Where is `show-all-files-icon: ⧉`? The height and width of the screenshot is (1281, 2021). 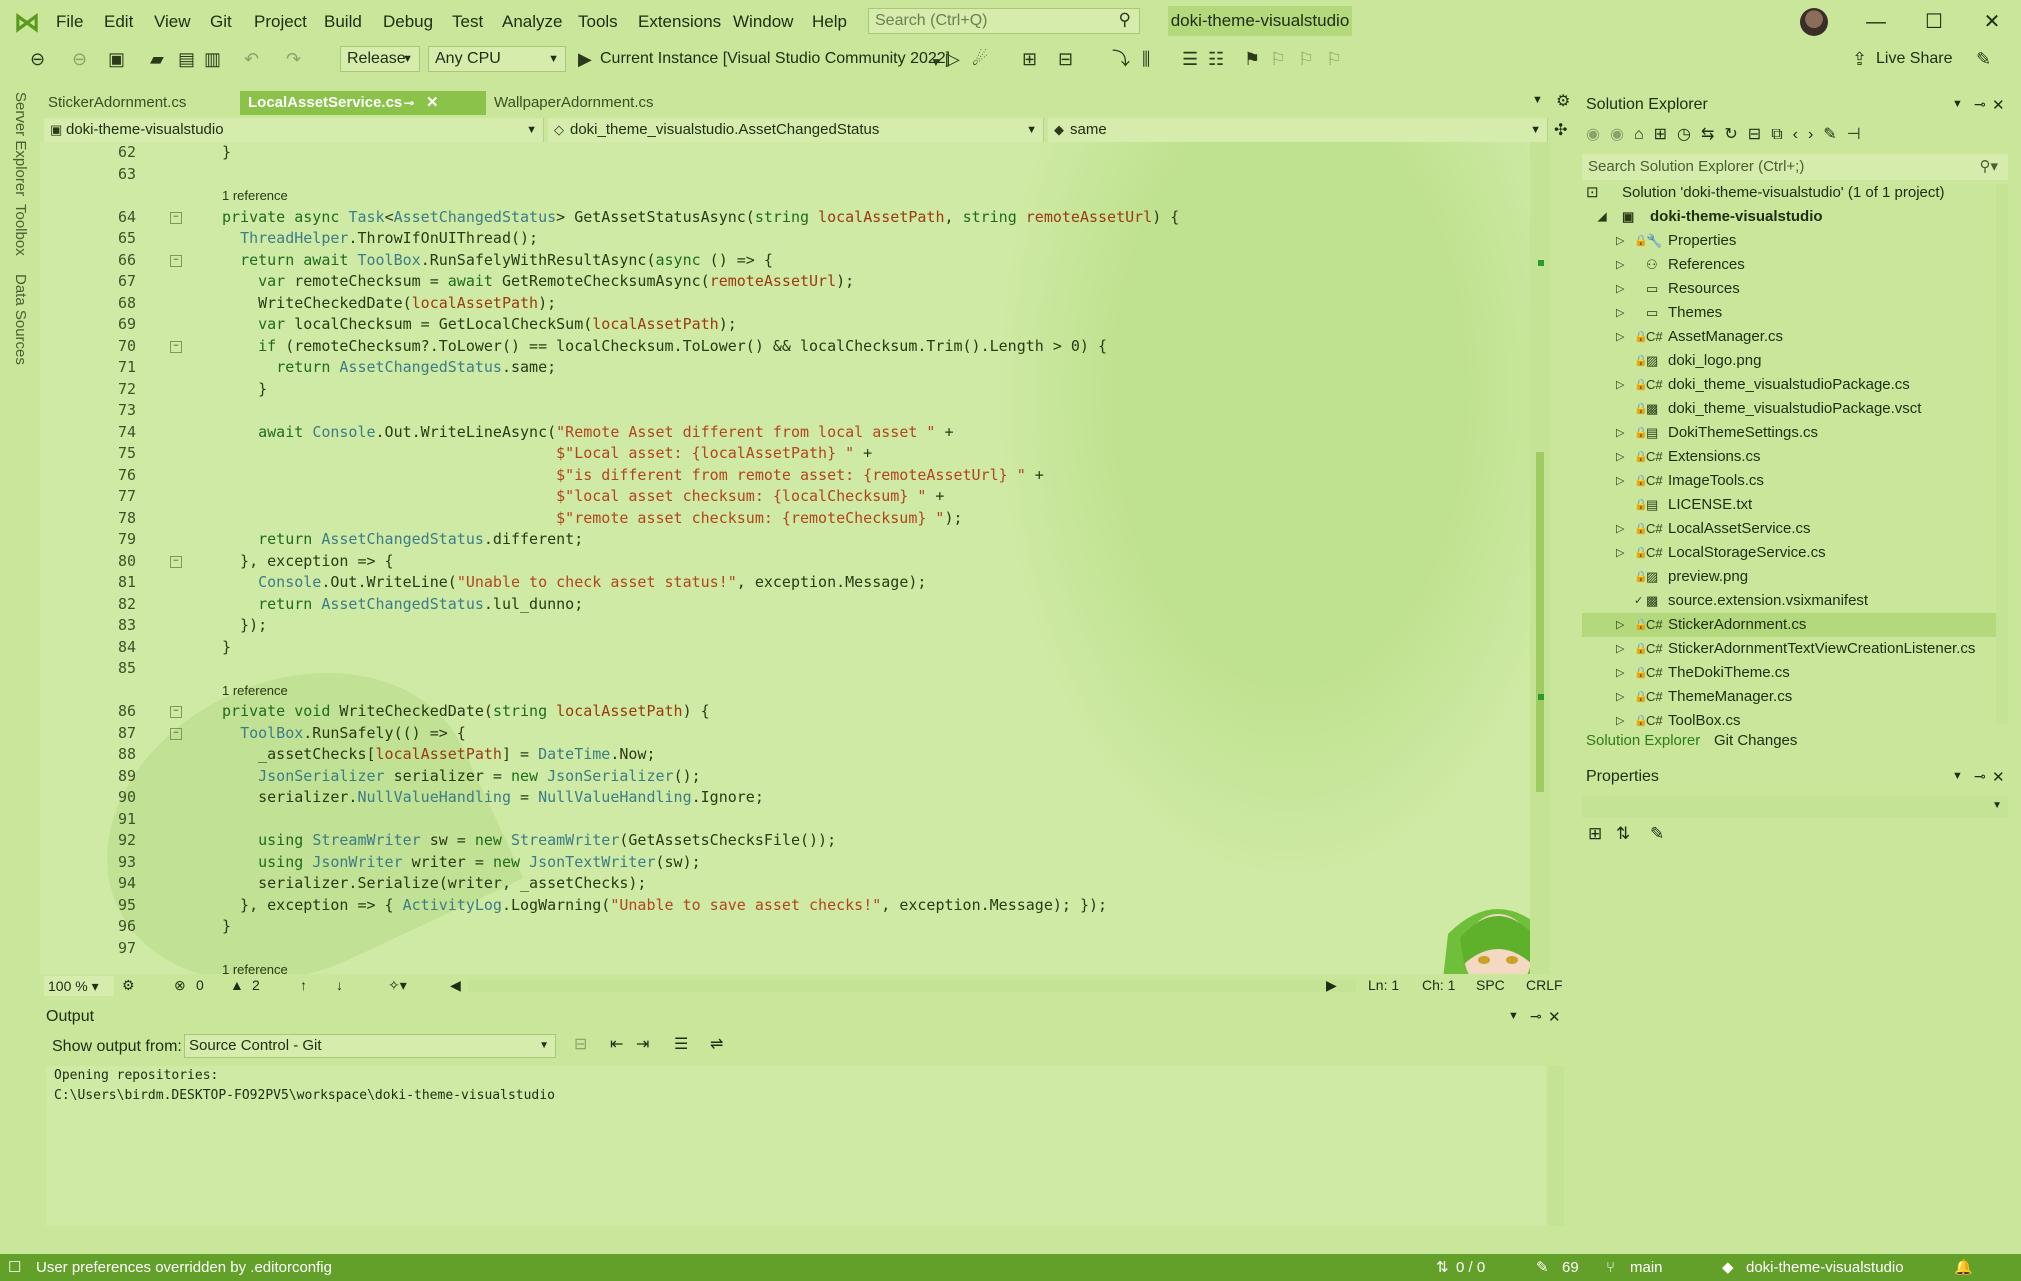
show-all-files-icon: ⧉ is located at coordinates (1781, 134).